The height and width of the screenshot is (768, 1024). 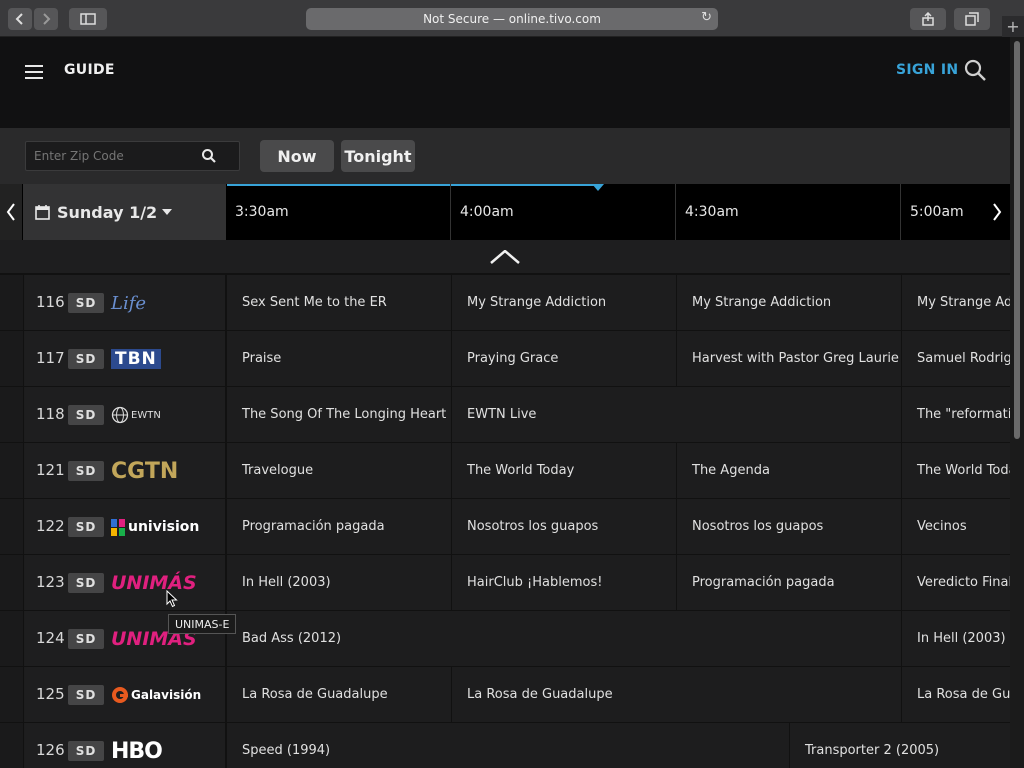 What do you see at coordinates (941, 212) in the screenshot?
I see `time-slot: 5:00am` at bounding box center [941, 212].